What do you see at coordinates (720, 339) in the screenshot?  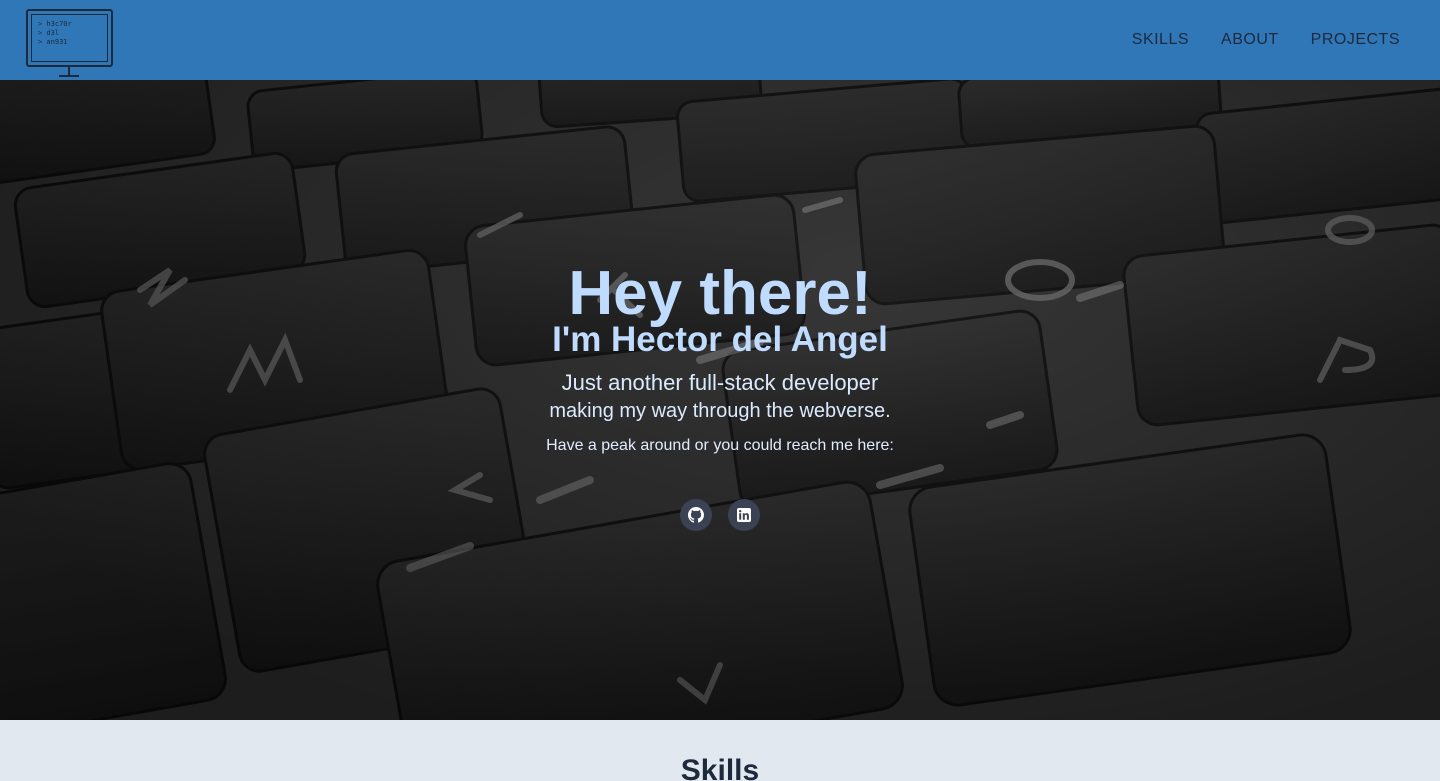 I see `hero-name: I'm Hector del Angel` at bounding box center [720, 339].